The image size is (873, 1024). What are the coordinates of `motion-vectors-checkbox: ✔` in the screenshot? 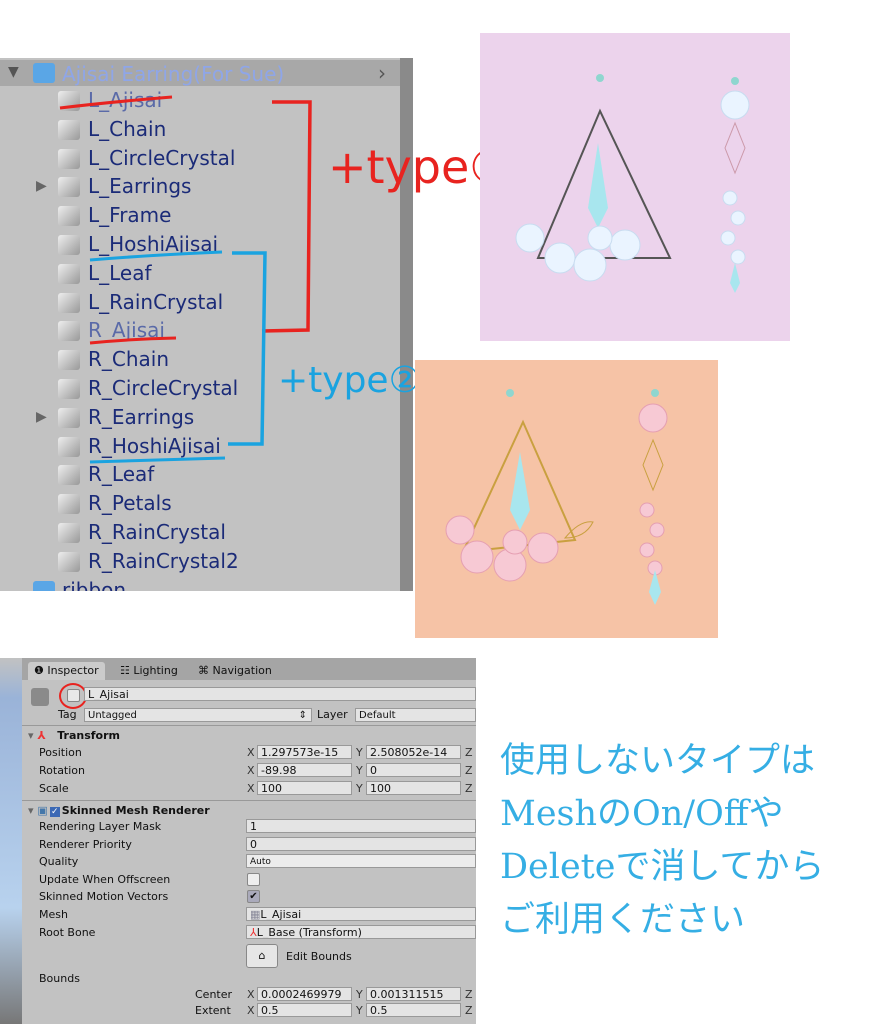 It's located at (253, 896).